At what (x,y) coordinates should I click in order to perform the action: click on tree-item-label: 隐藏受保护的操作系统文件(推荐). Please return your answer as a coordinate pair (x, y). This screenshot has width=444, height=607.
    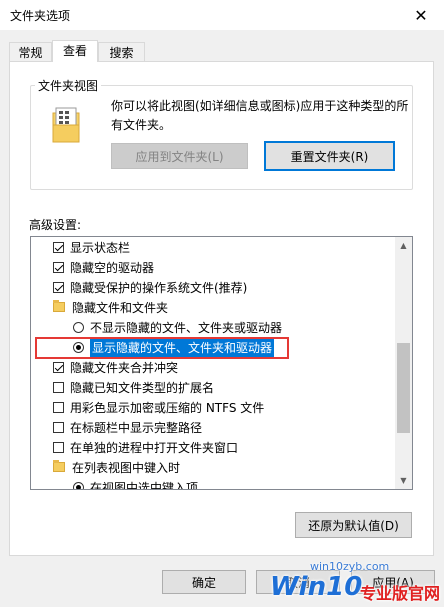
    Looking at the image, I should click on (159, 287).